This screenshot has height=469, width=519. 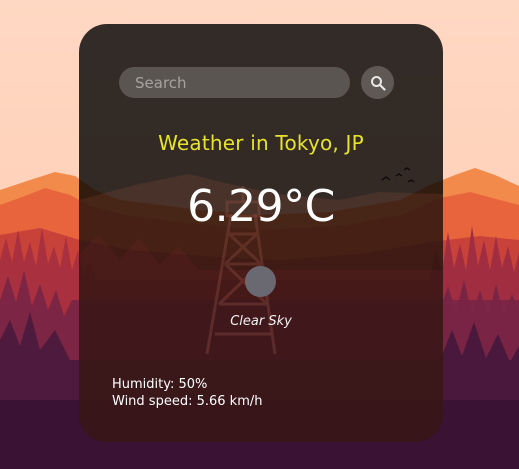 What do you see at coordinates (187, 393) in the screenshot?
I see `weather-stats: Humidity: 50% Wind speed: 5.66 km/h` at bounding box center [187, 393].